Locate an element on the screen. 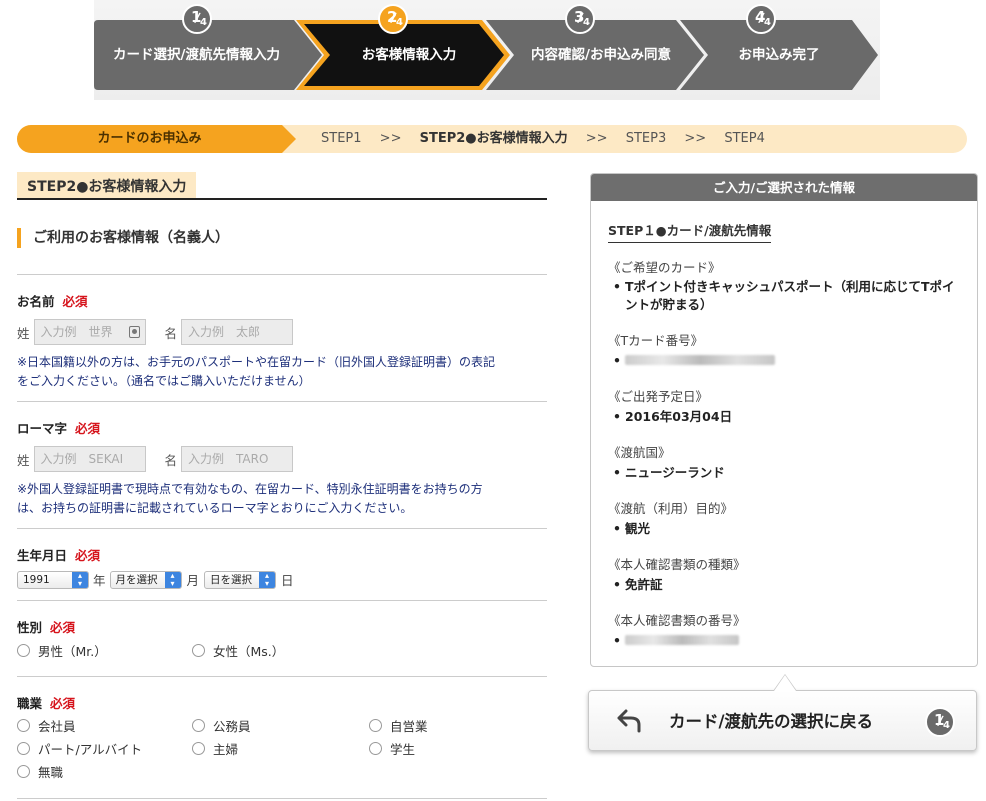 The height and width of the screenshot is (801, 986). callout-pointer is located at coordinates (785, 682).